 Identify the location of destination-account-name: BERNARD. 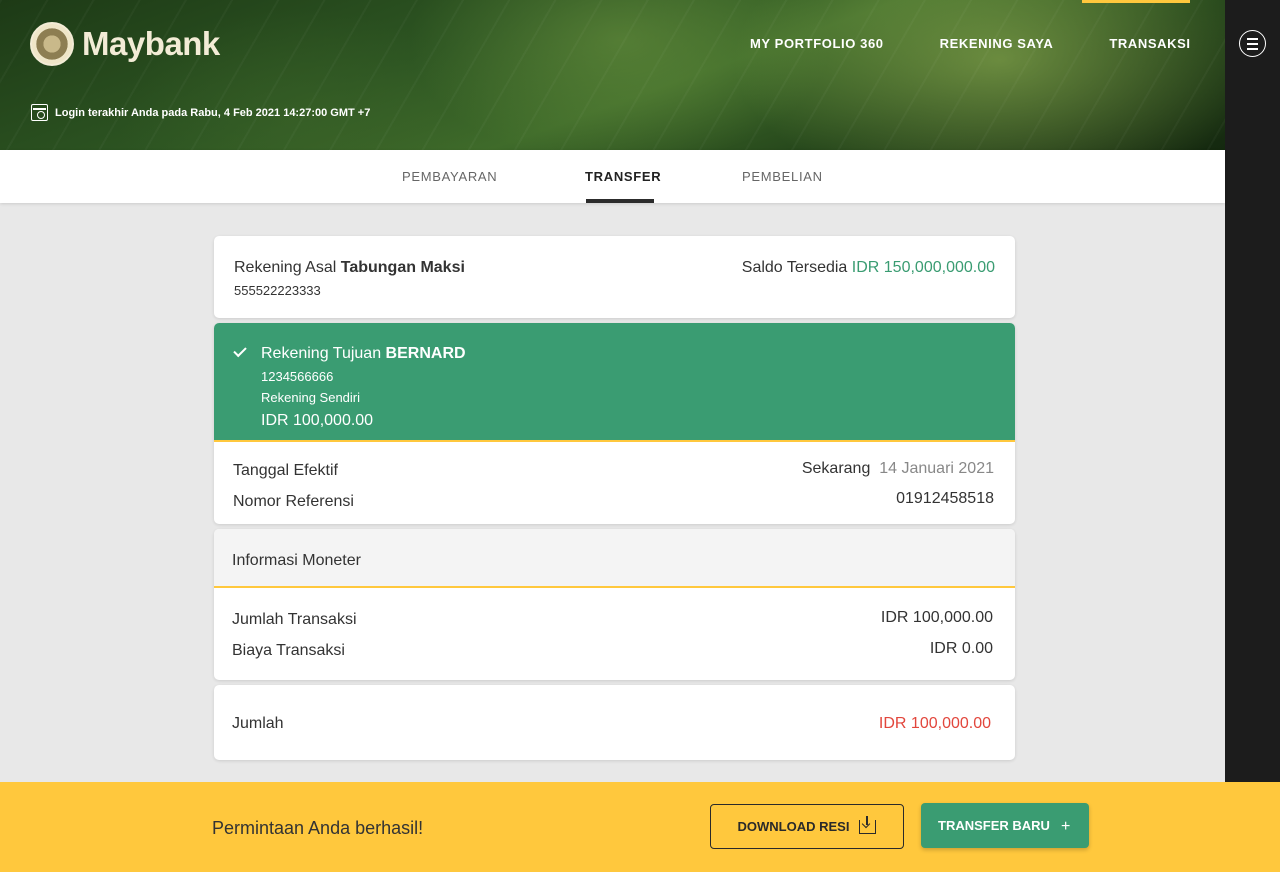
(425, 353).